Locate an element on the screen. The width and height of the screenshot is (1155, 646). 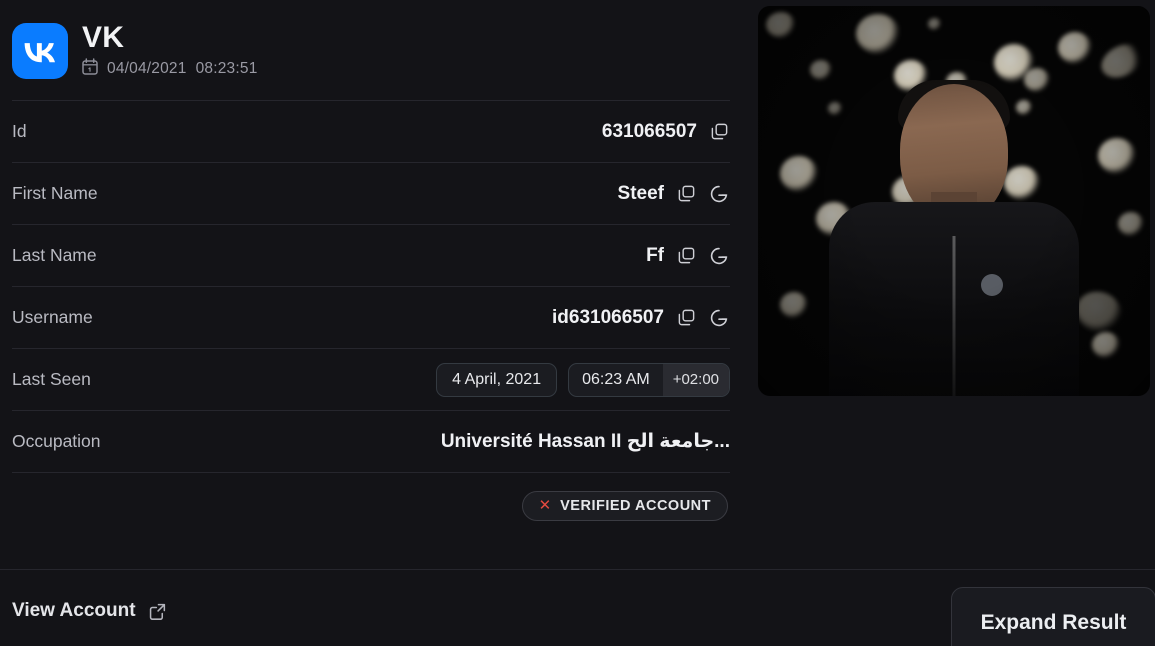
external-link-icon is located at coordinates (158, 611).